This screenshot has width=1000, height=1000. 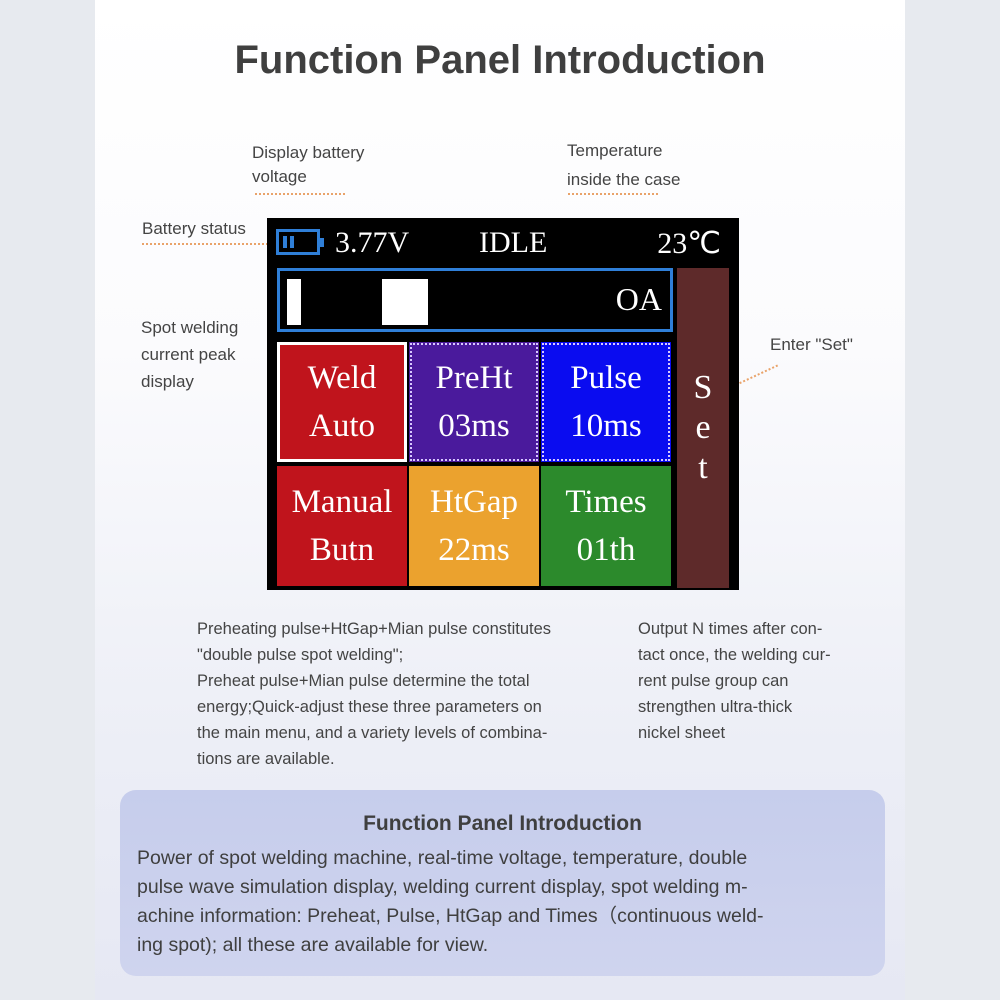 I want to click on text-line: tact once, the welding cur-, so click(x=734, y=655).